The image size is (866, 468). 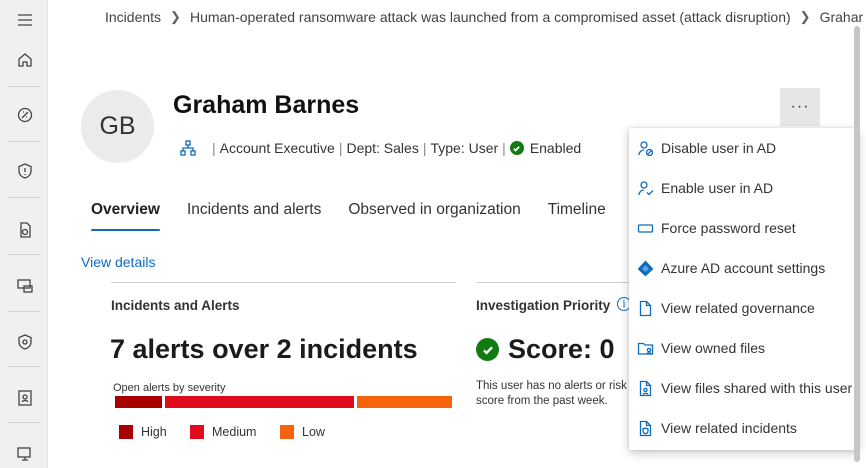 I want to click on menu-item-label: Force password reset, so click(x=728, y=228).